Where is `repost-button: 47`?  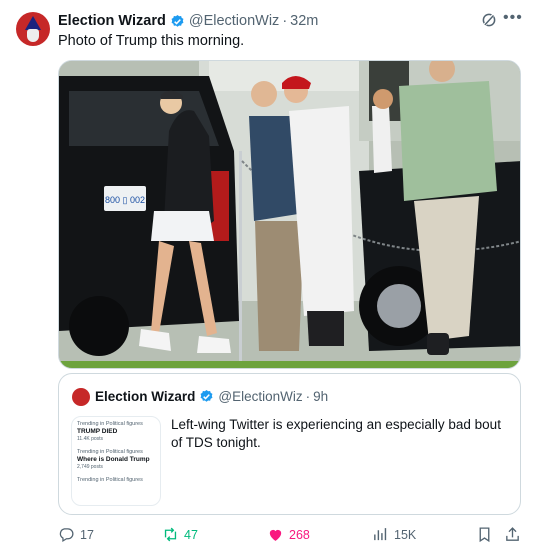
repost-button: 47 is located at coordinates (180, 534).